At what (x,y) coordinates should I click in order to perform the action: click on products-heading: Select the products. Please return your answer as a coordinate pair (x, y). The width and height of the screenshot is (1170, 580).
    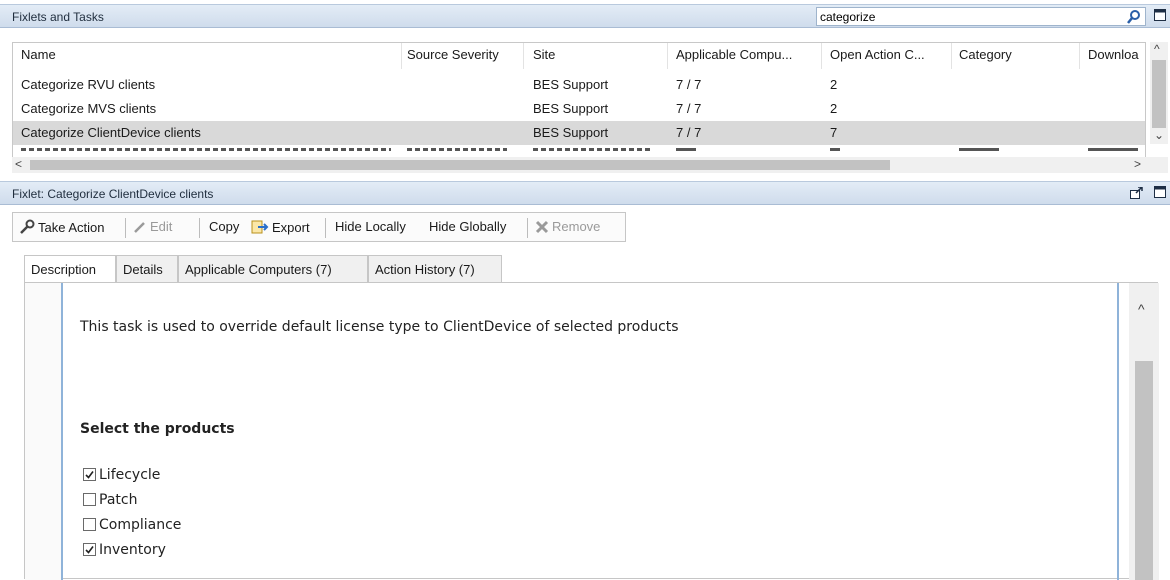
    Looking at the image, I should click on (157, 429).